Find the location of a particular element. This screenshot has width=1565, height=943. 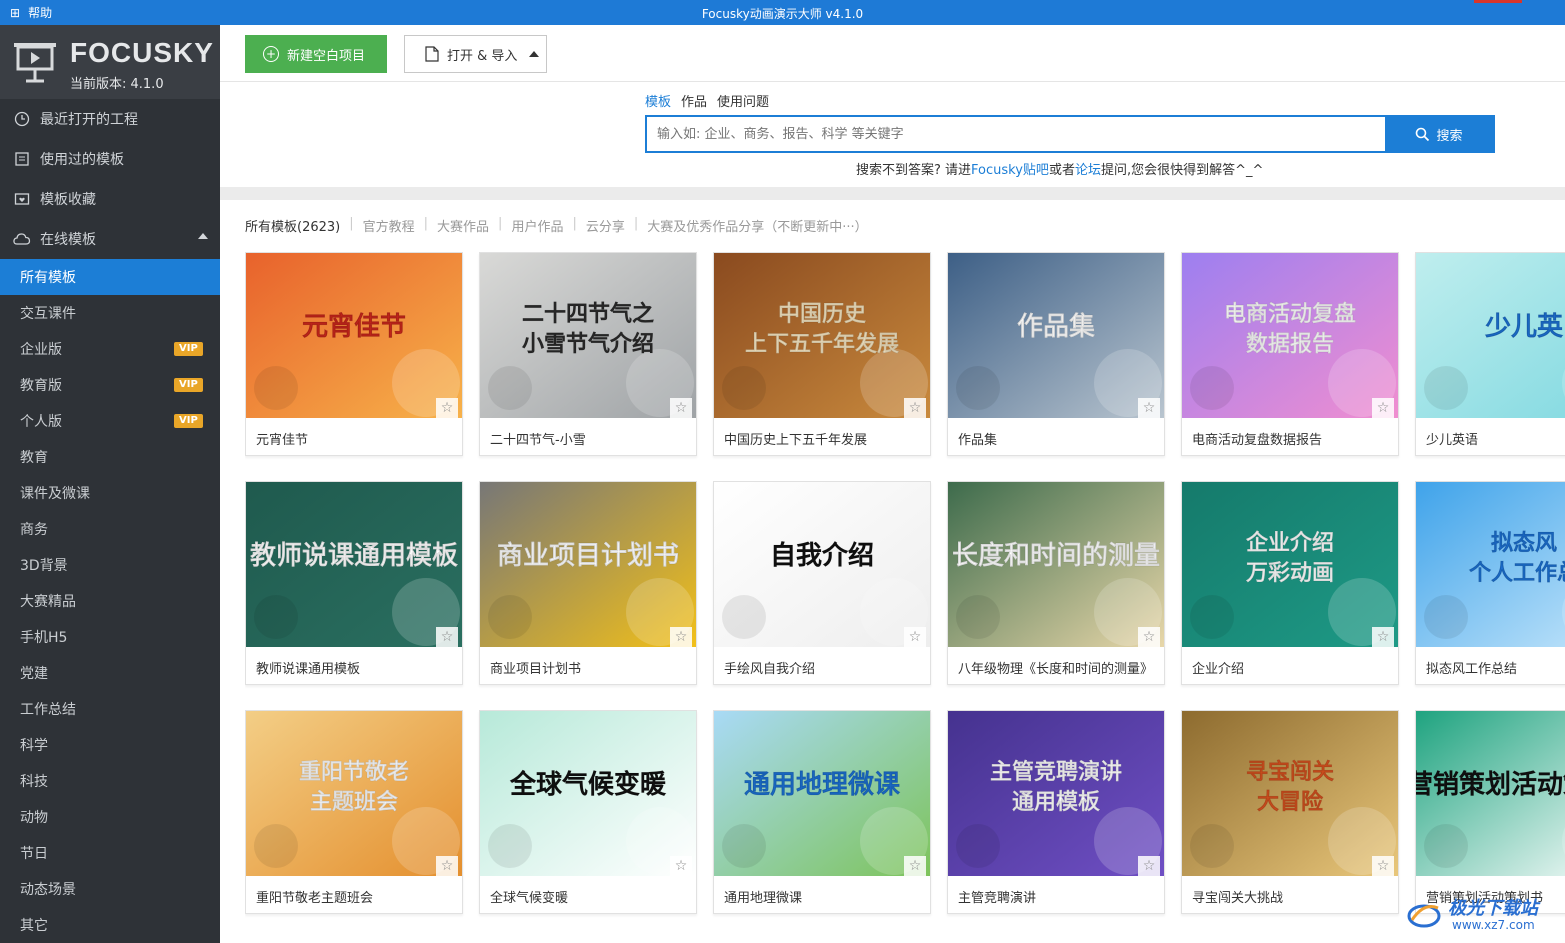

filter-tab: 官方教程 is located at coordinates (389, 225).